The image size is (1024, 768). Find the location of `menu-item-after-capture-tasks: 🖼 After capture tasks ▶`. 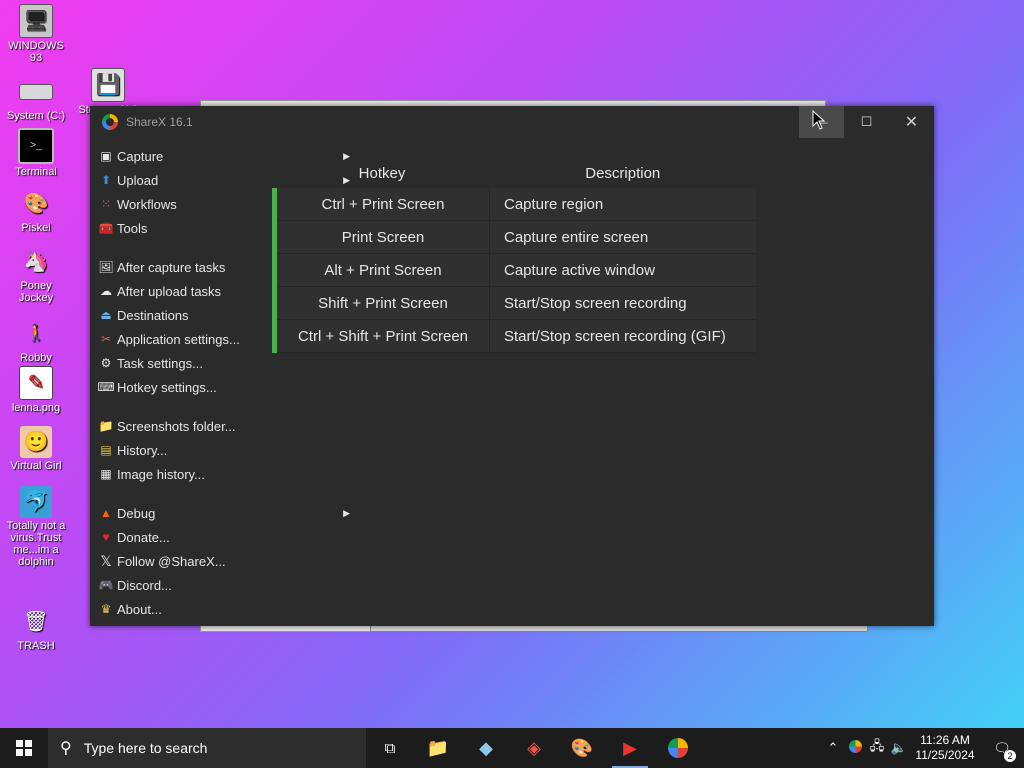

menu-item-after-capture-tasks: 🖼 After capture tasks ▶ is located at coordinates (220, 267).